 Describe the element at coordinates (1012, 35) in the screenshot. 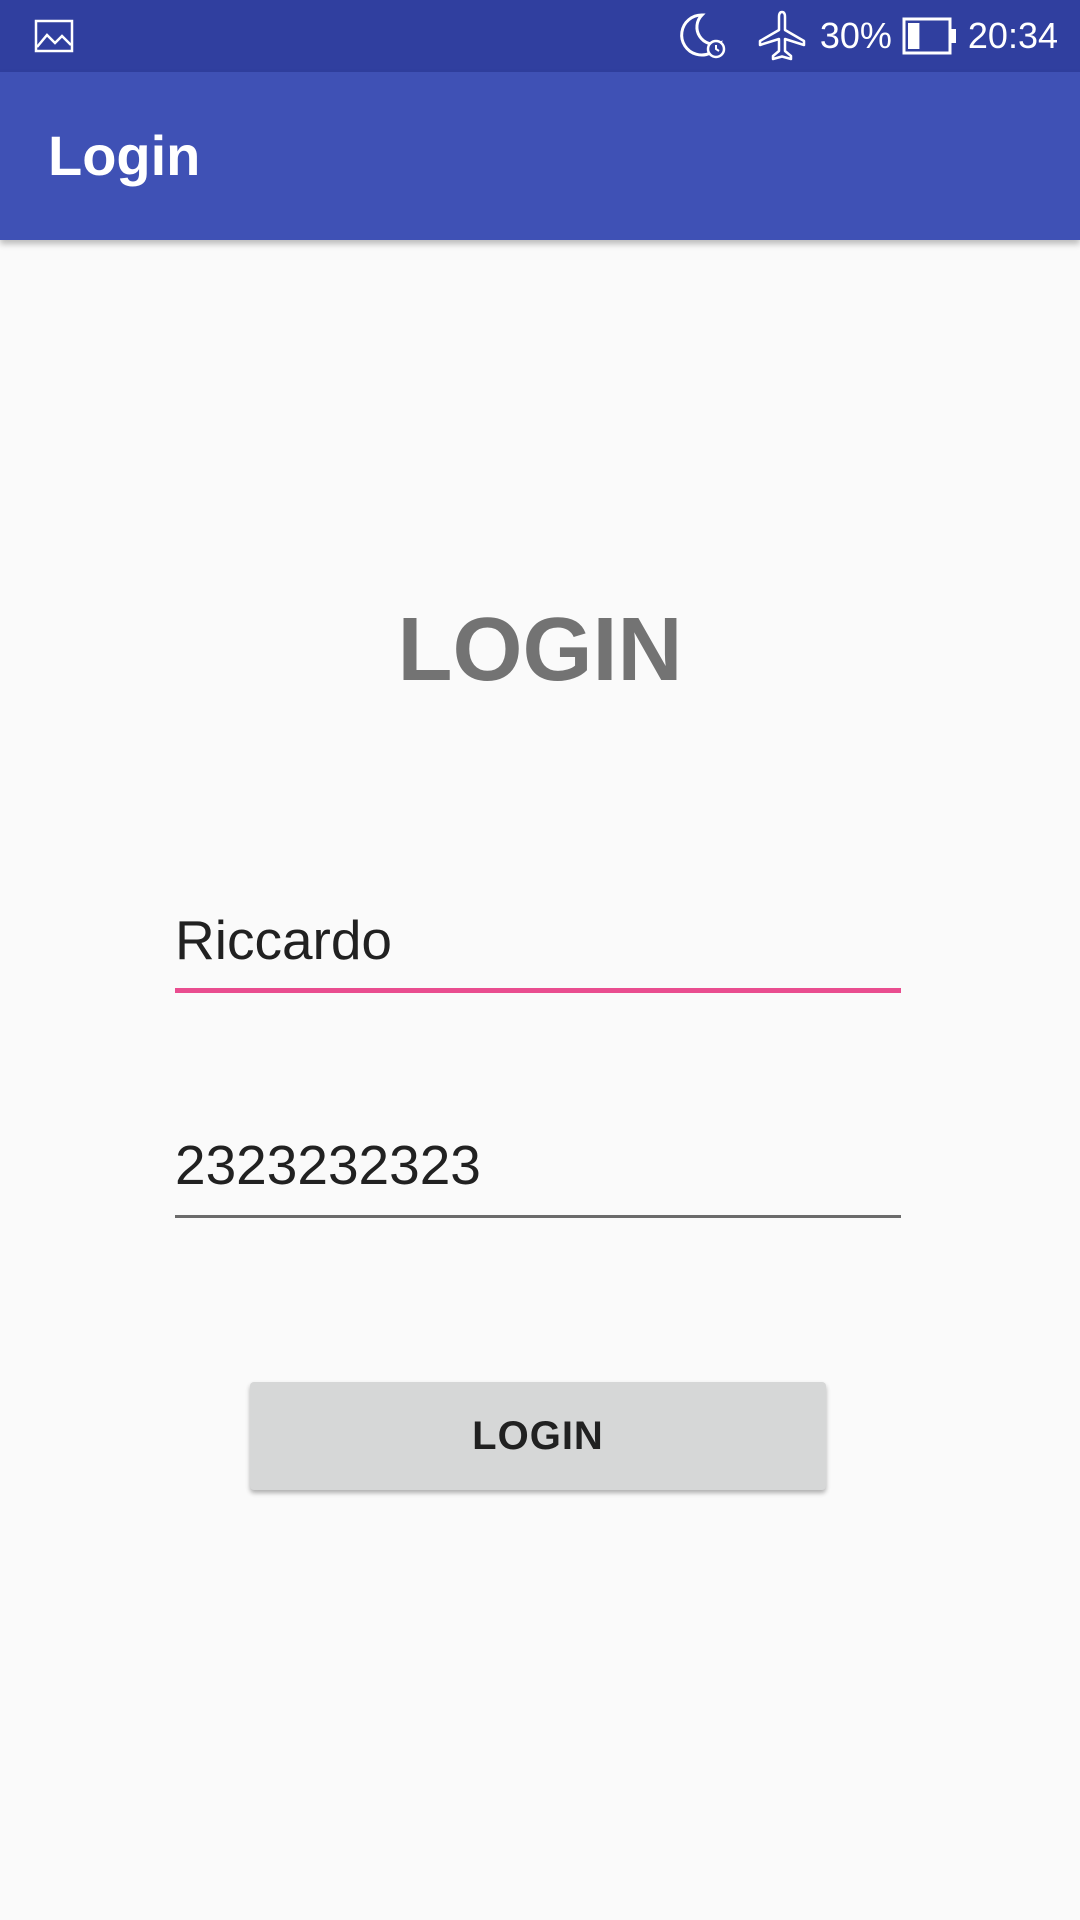

I see `status-time: 20:34` at that location.